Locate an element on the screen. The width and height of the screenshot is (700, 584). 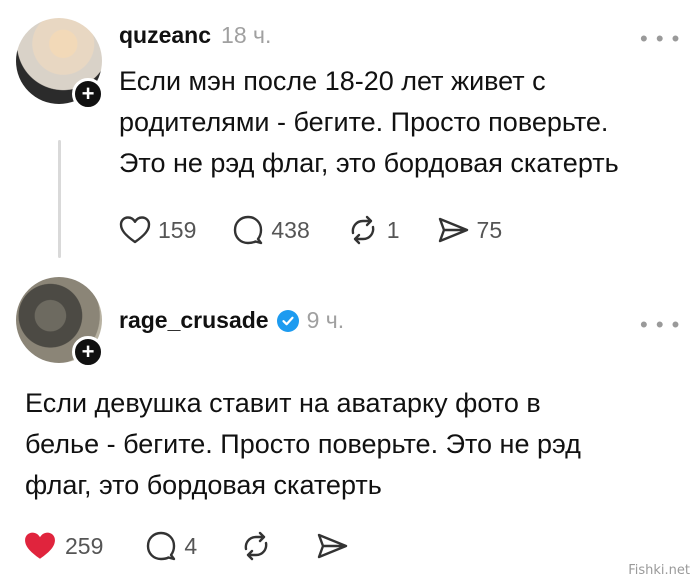
thread-connector-line is located at coordinates (59, 199).